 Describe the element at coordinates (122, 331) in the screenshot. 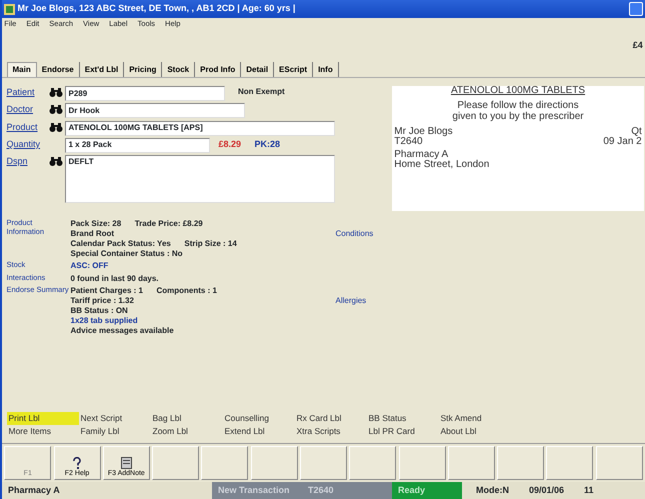

I see `info-text: Advice messages available` at that location.